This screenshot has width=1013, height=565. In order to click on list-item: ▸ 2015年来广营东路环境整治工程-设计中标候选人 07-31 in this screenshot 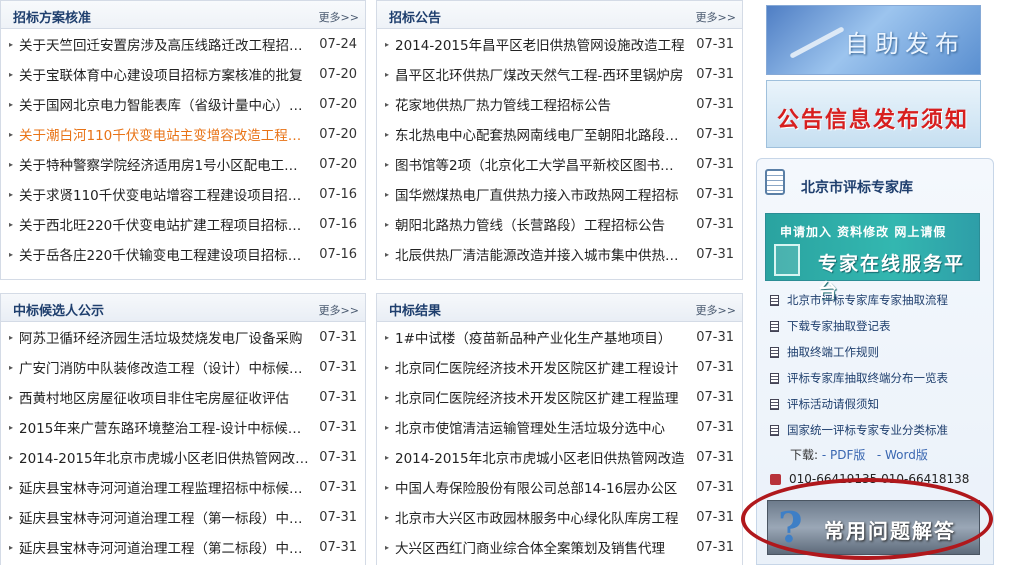, I will do `click(183, 427)`.